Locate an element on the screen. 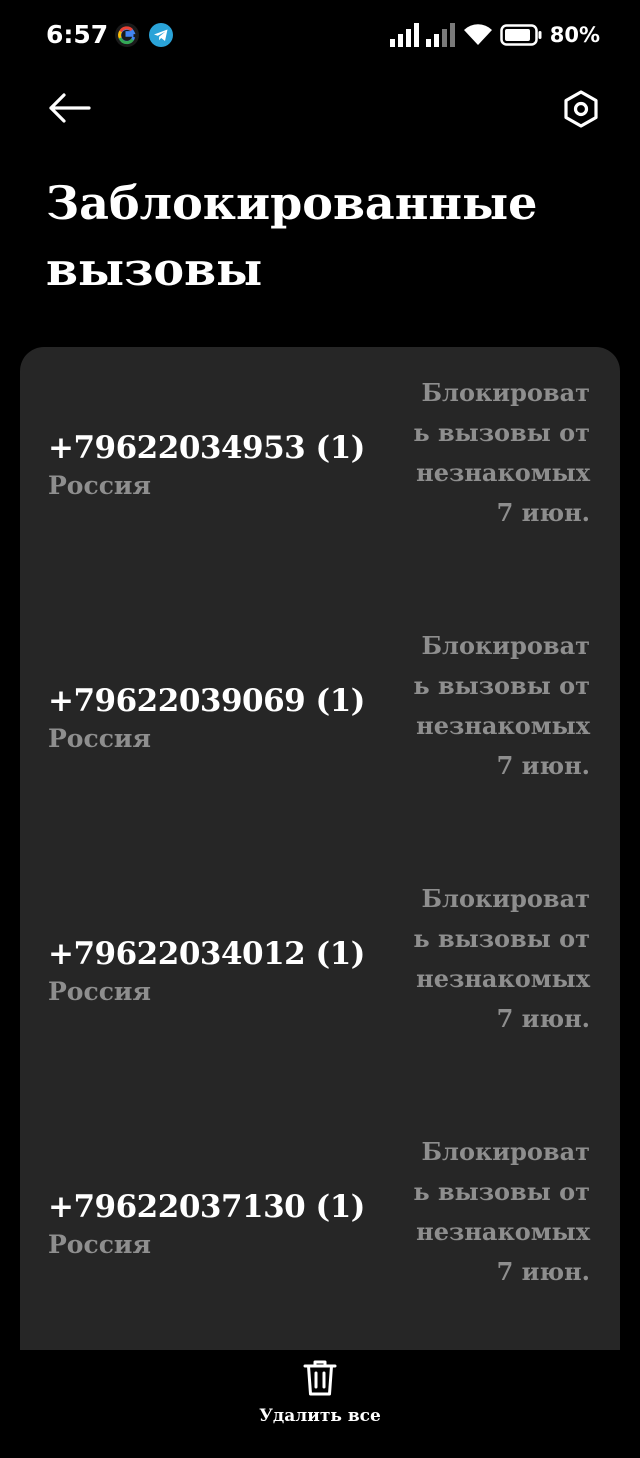 The image size is (640, 1458). page-title: Заблокированные вызовы is located at coordinates (292, 236).